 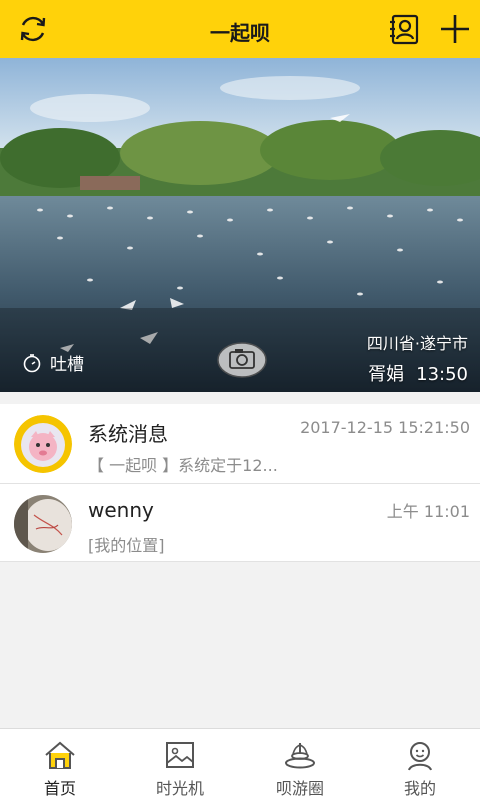 What do you see at coordinates (455, 29) in the screenshot?
I see `plus-icon` at bounding box center [455, 29].